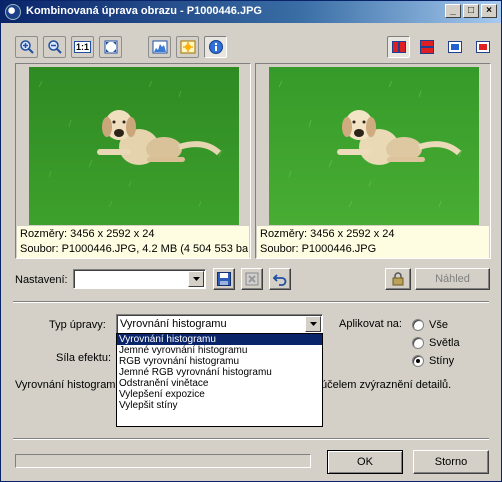  I want to click on dropdown-option: Jemné vyrovnání histogramu, so click(219, 350).